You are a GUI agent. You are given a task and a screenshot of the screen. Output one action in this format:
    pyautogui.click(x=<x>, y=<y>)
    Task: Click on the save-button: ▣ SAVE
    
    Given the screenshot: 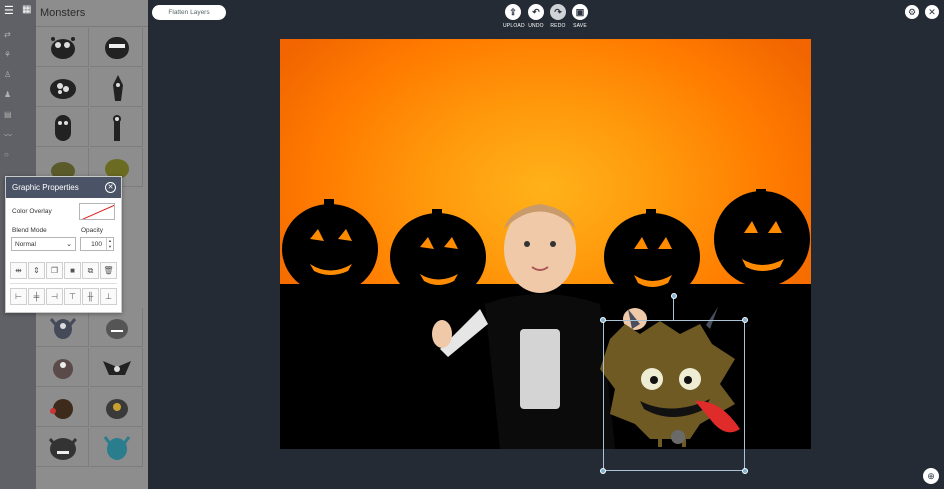 What is the action you would take?
    pyautogui.click(x=580, y=16)
    